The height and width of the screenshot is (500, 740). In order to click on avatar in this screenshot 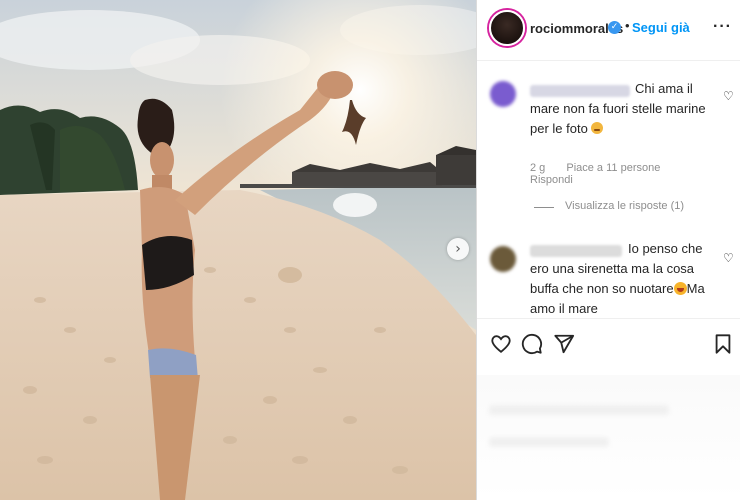, I will do `click(507, 28)`.